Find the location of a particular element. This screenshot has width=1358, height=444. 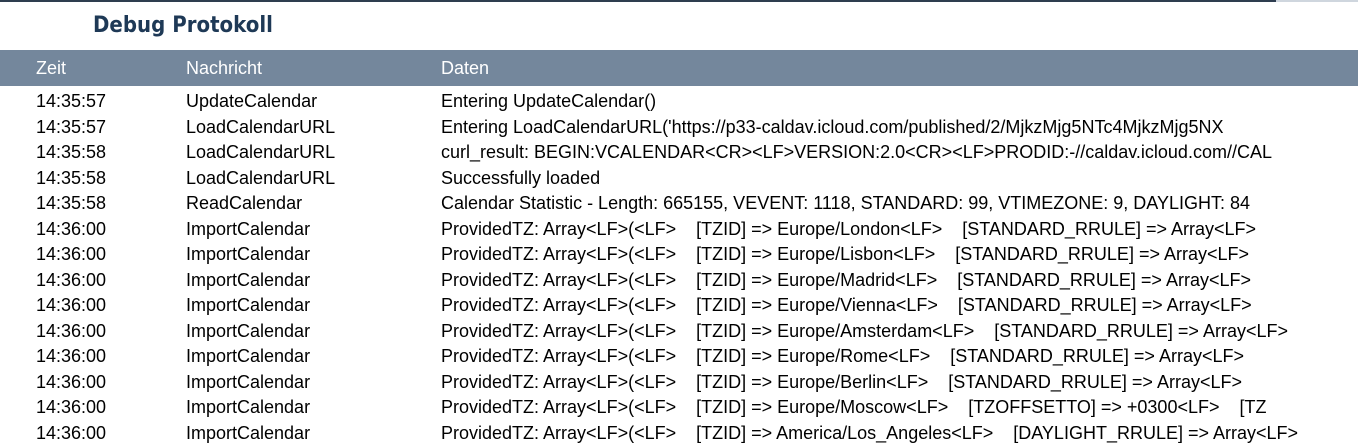

column-header-data: Daten is located at coordinates (899, 68).